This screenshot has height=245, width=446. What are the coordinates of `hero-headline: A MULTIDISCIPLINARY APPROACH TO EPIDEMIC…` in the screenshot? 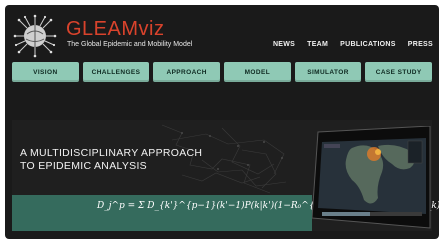 It's located at (111, 160).